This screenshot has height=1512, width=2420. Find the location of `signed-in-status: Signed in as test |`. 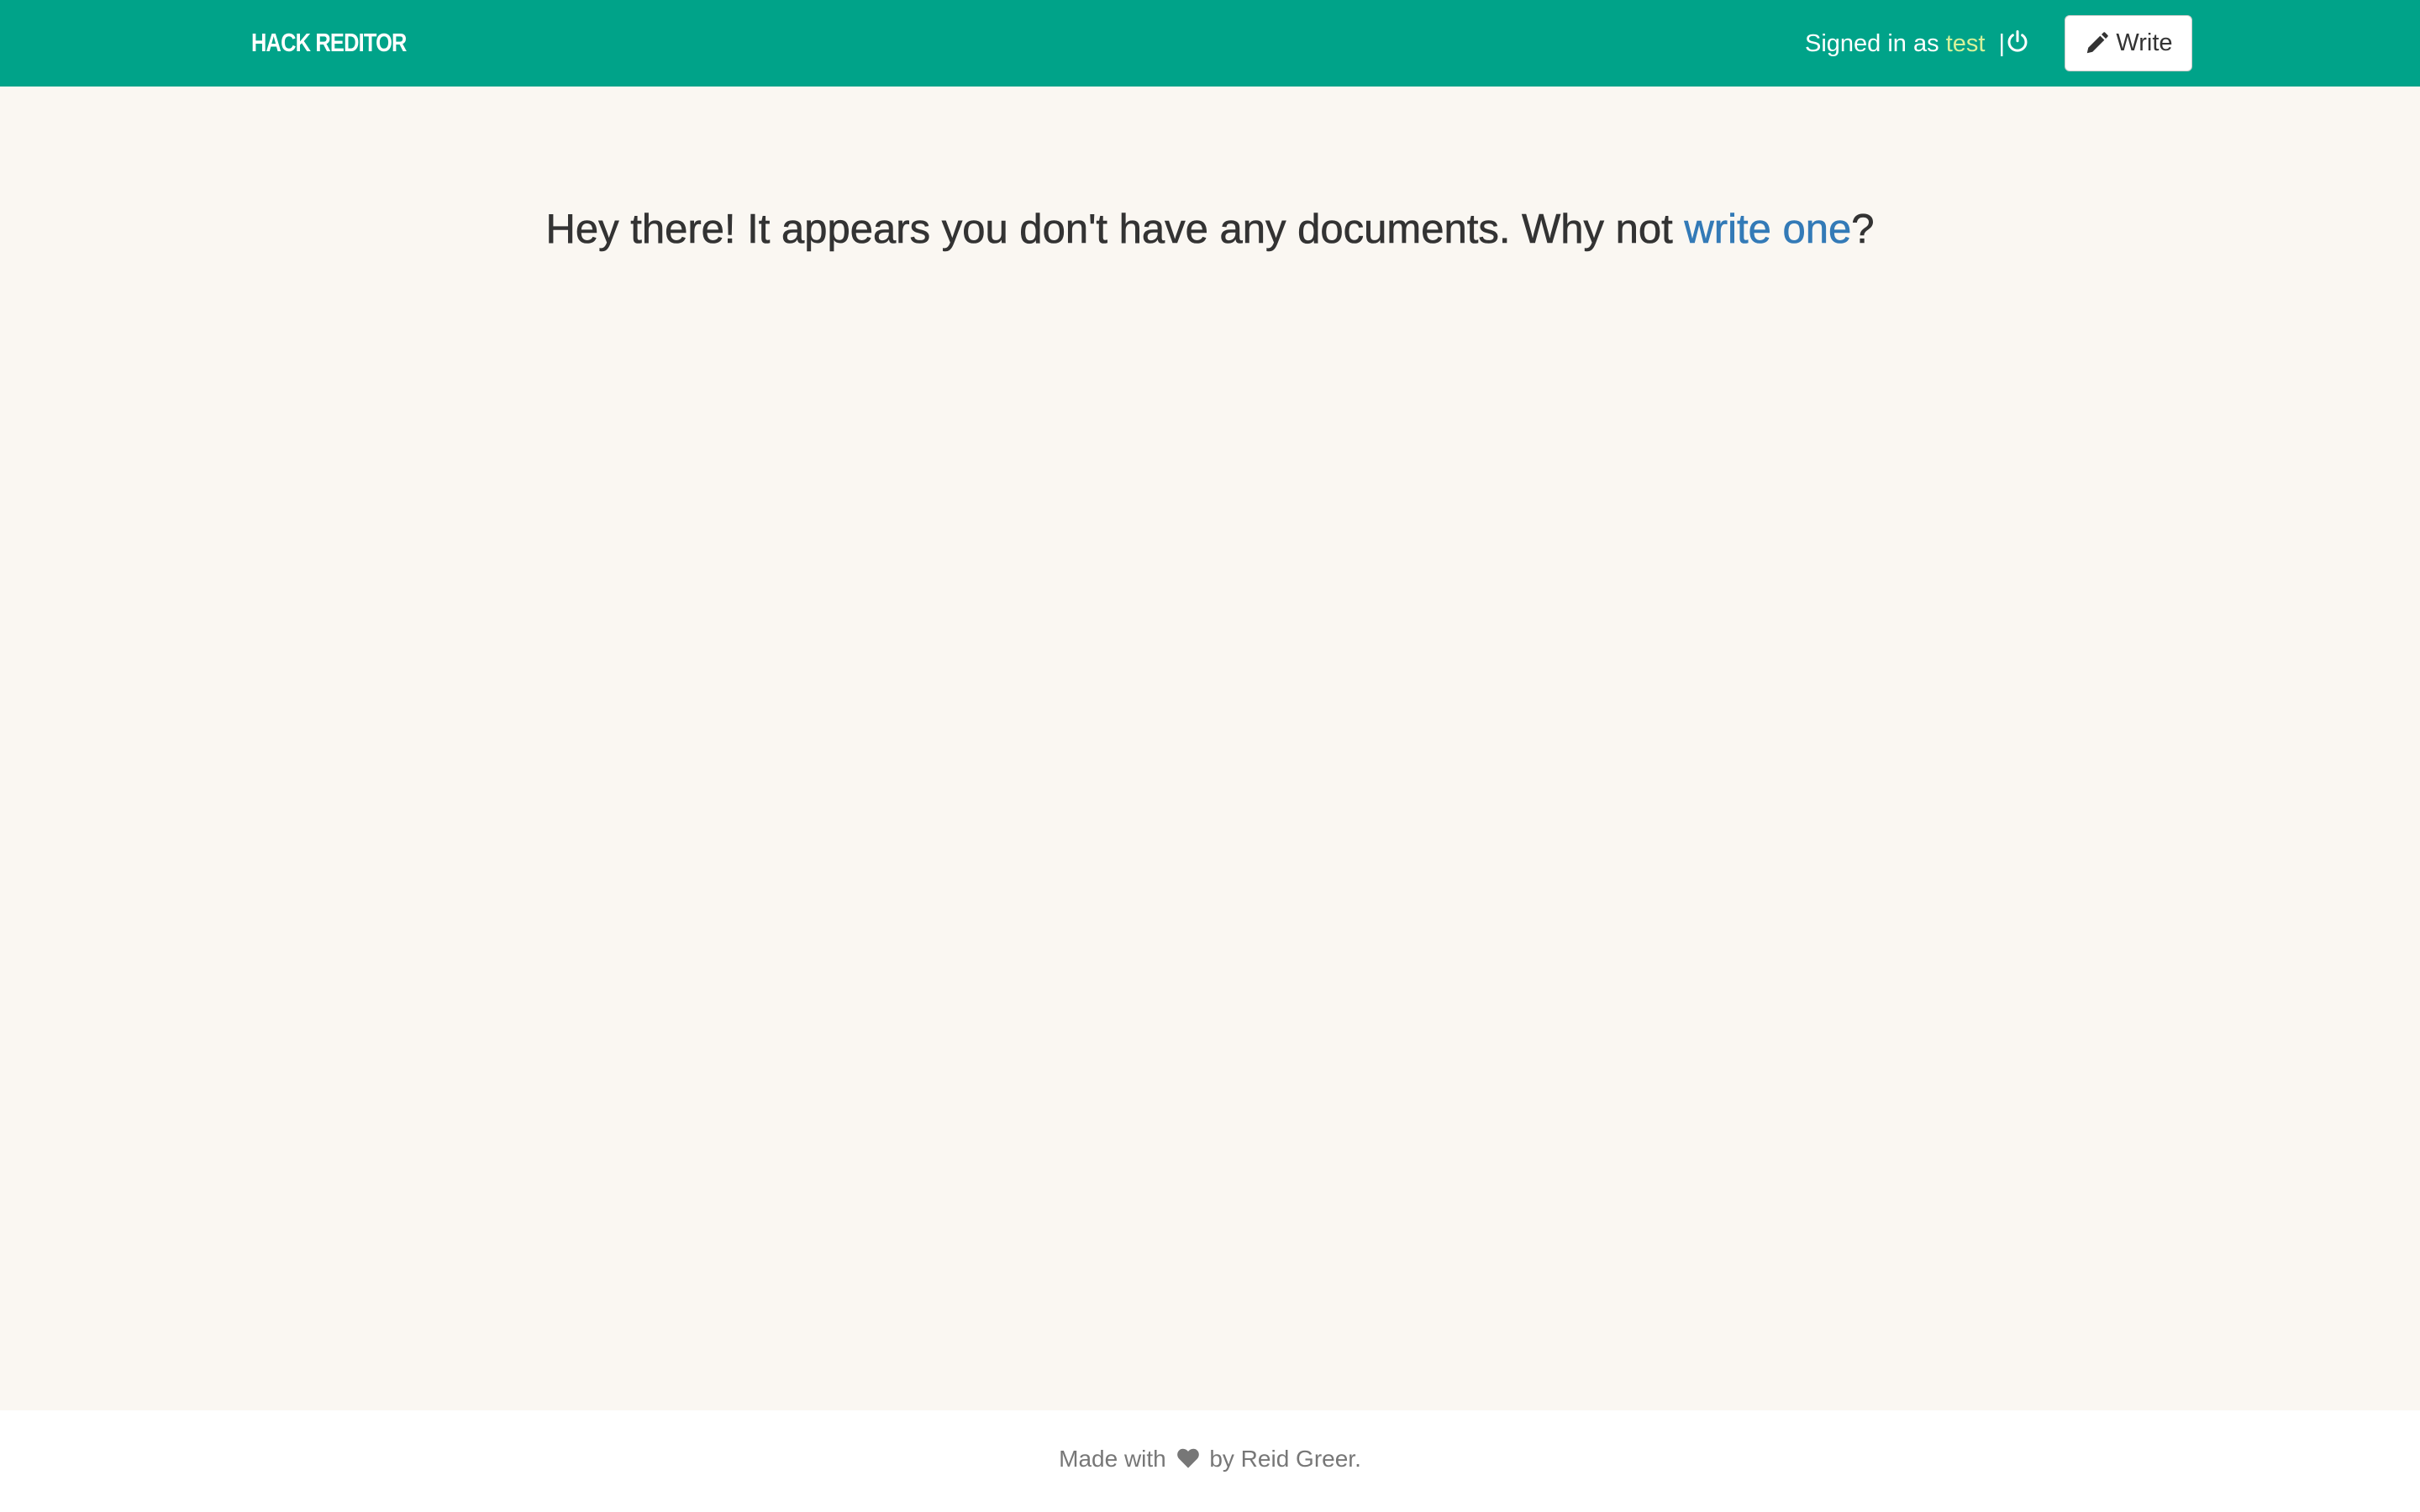

signed-in-status: Signed in as test | is located at coordinates (1905, 43).